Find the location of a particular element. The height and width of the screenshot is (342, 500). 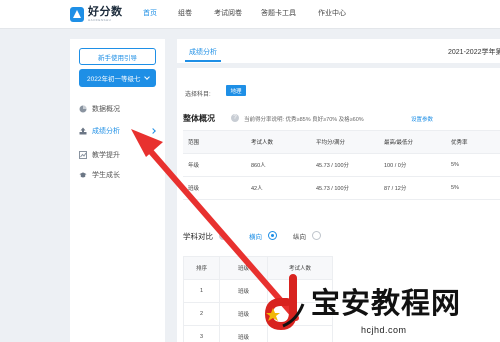

set-parameters-link: 设置参数 is located at coordinates (422, 119).